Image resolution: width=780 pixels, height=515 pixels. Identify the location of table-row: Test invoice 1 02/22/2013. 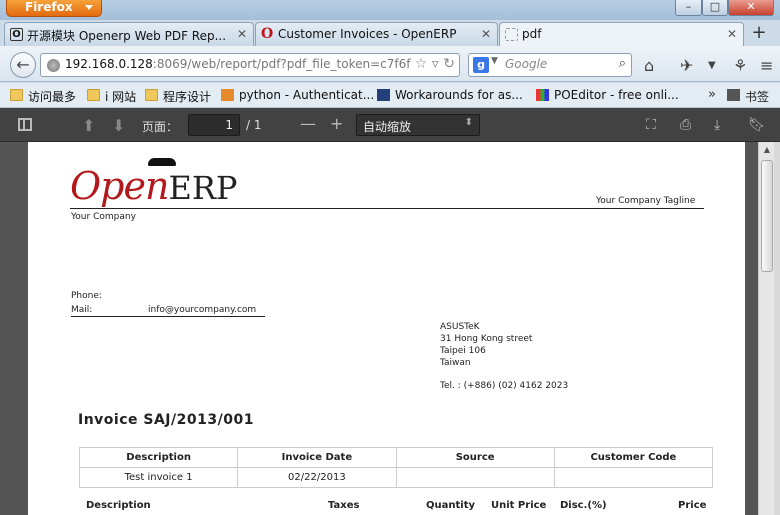
(396, 477).